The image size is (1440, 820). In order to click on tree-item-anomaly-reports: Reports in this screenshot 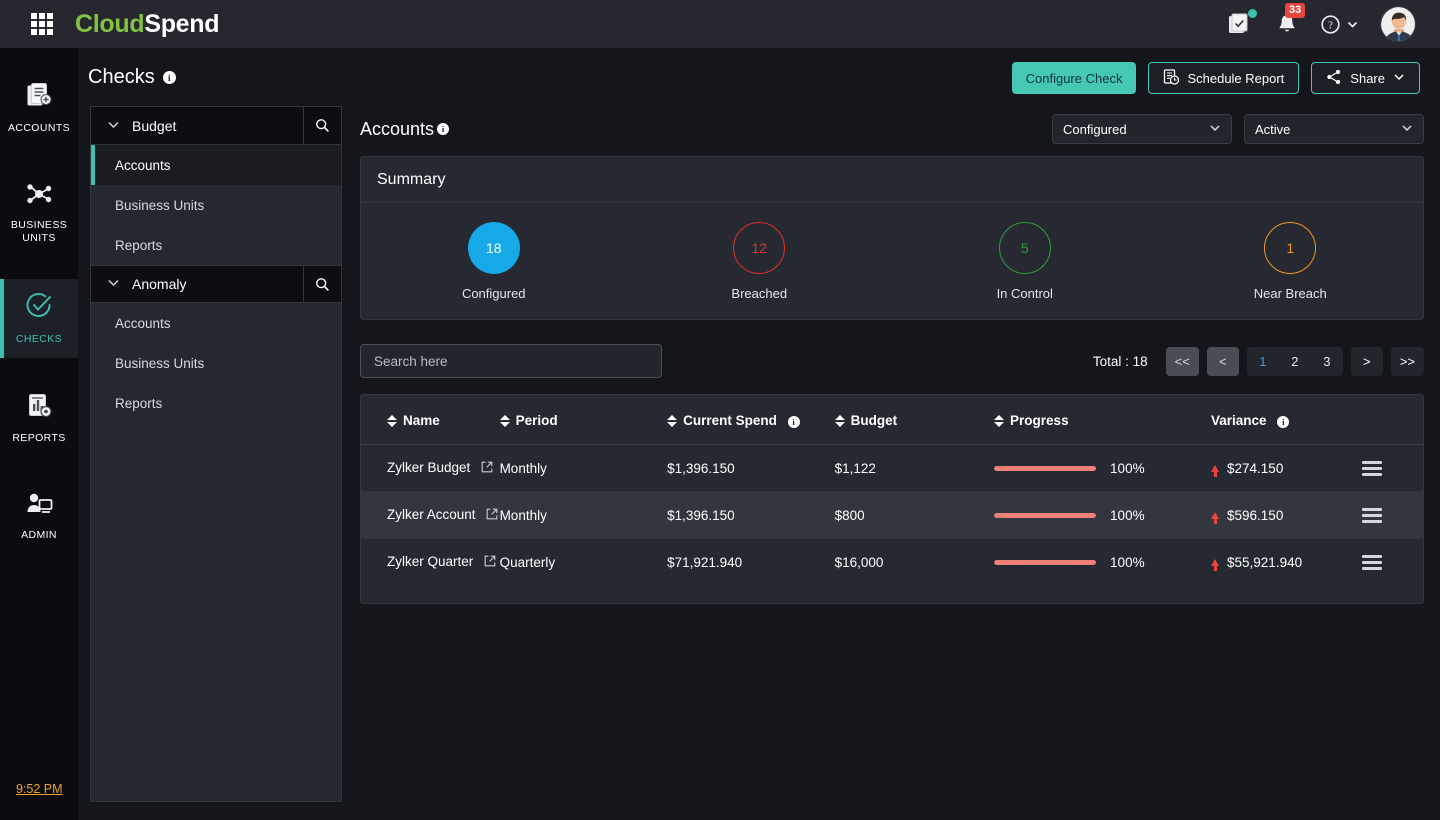, I will do `click(216, 403)`.